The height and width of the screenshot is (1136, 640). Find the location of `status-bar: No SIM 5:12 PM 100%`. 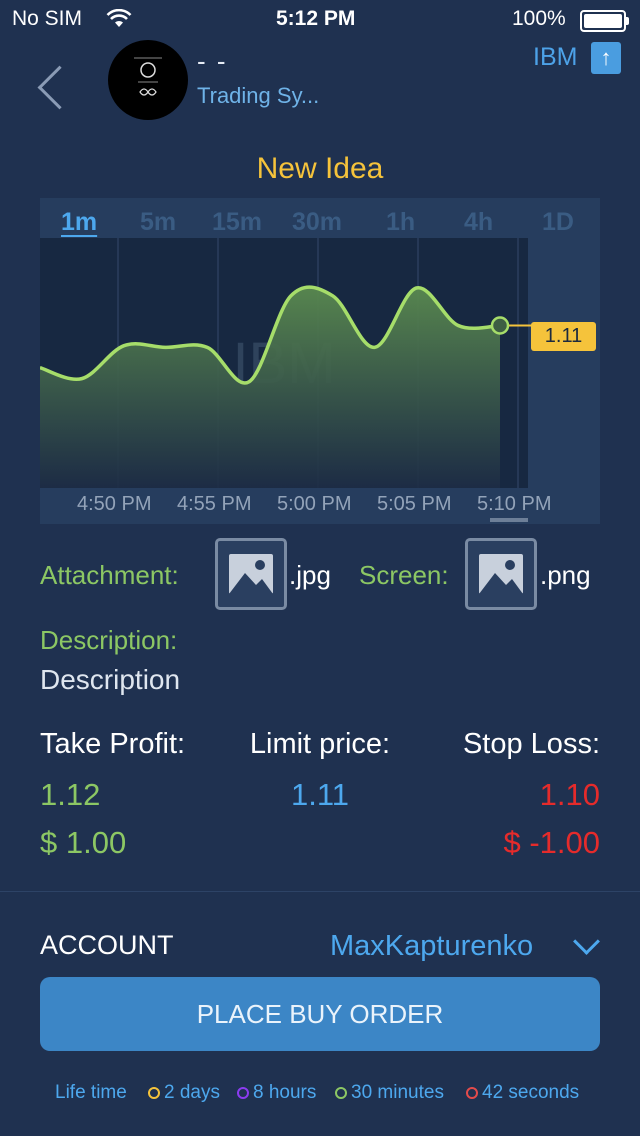

status-bar: No SIM 5:12 PM 100% is located at coordinates (320, 20).